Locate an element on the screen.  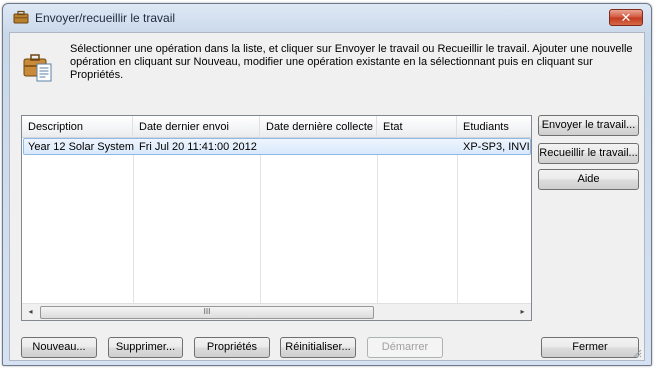
horizontal-scrollbar: ◂ III ▸ is located at coordinates (276, 311).